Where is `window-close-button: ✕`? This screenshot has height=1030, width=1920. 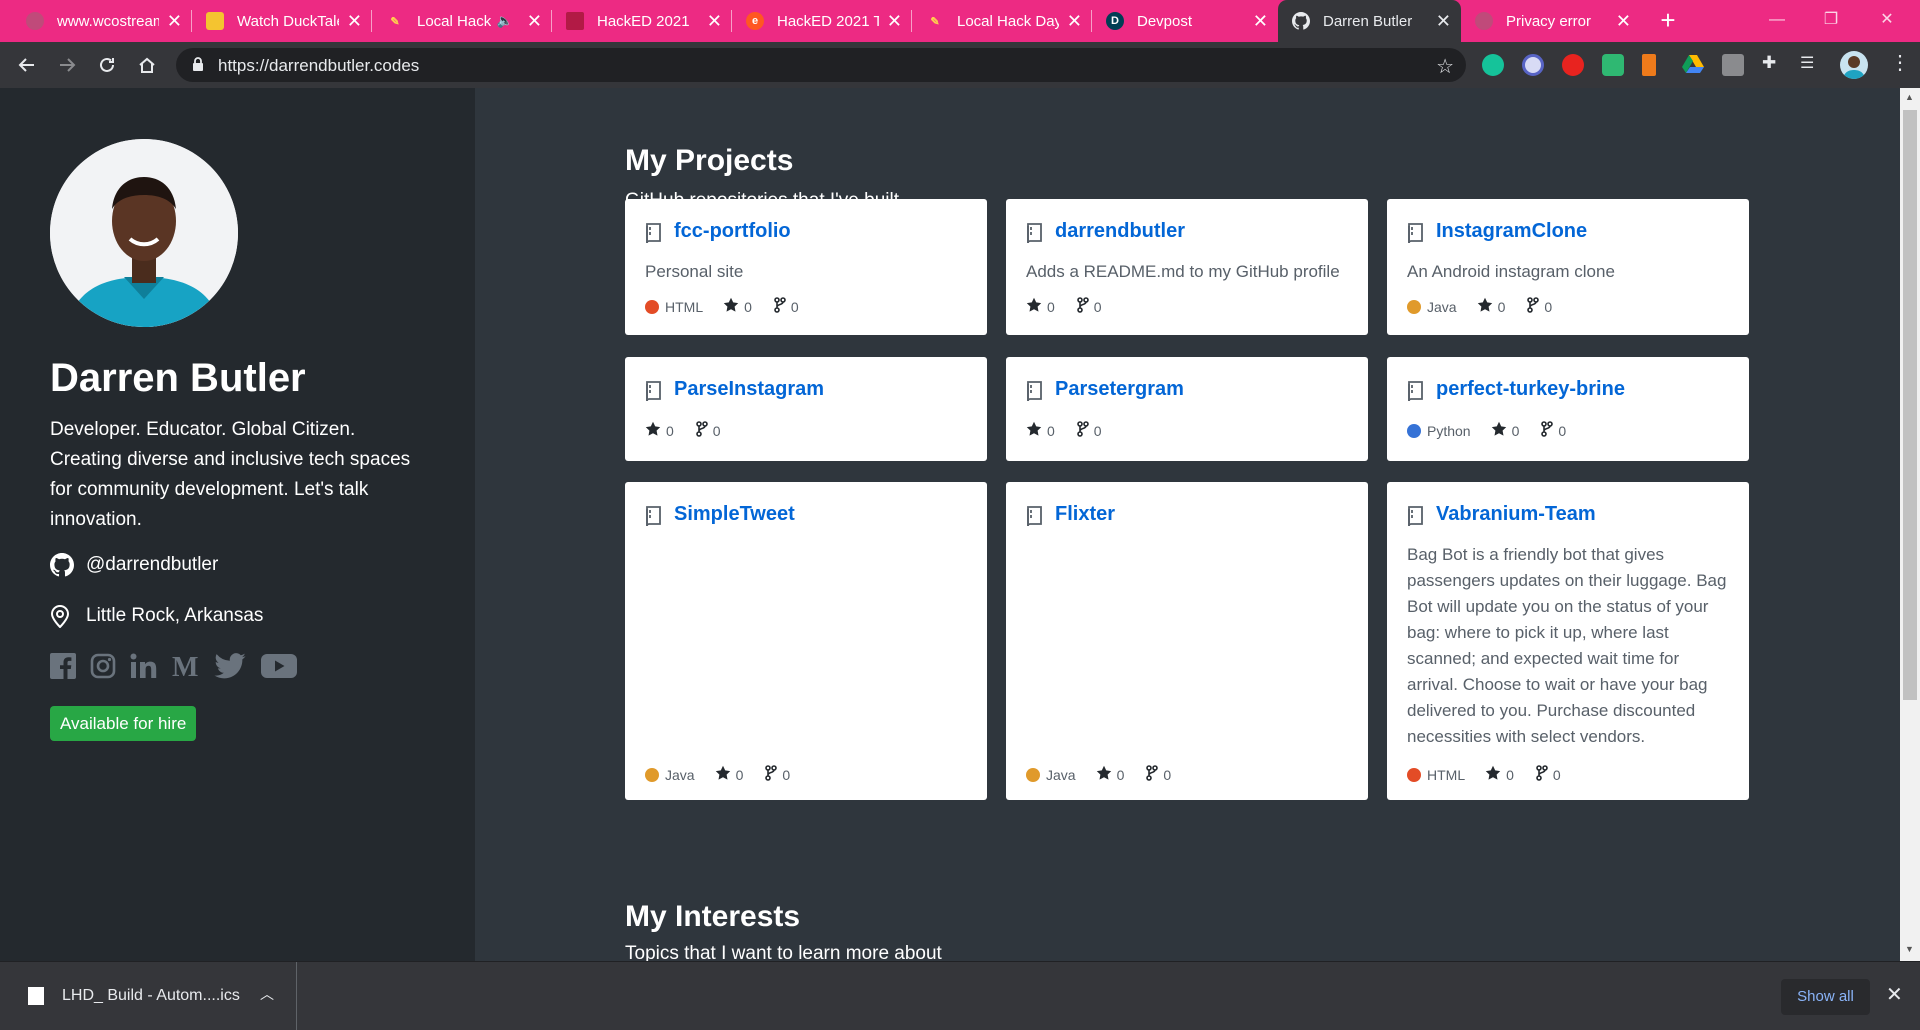
window-close-button: ✕ is located at coordinates (1887, 21).